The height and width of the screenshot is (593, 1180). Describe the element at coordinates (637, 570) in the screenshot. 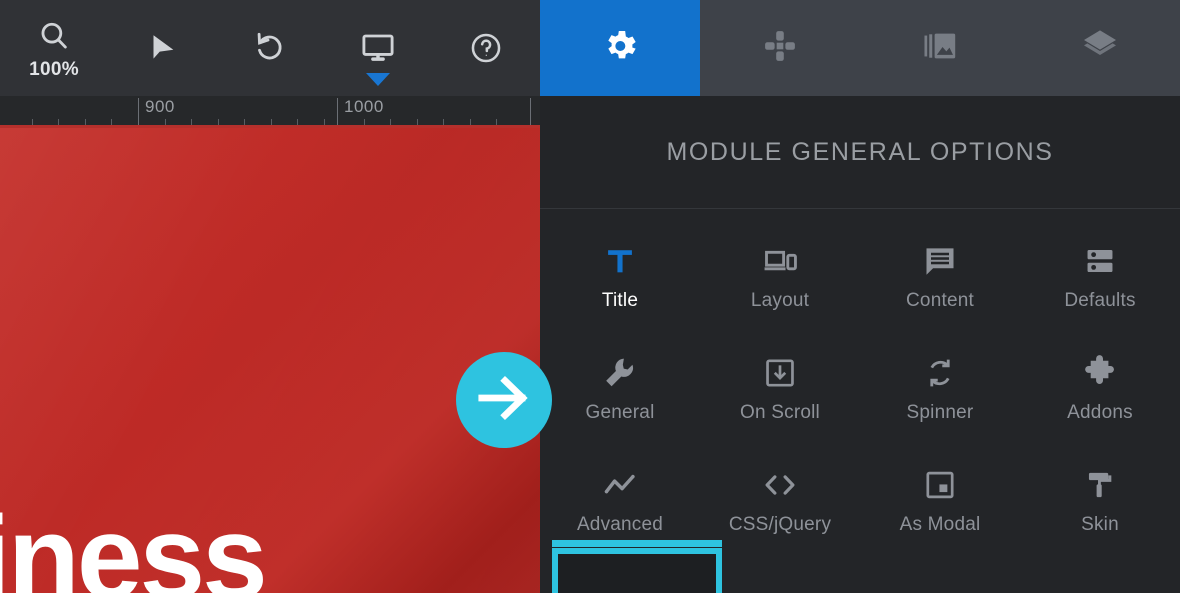

I see `general-focus-highlight` at that location.